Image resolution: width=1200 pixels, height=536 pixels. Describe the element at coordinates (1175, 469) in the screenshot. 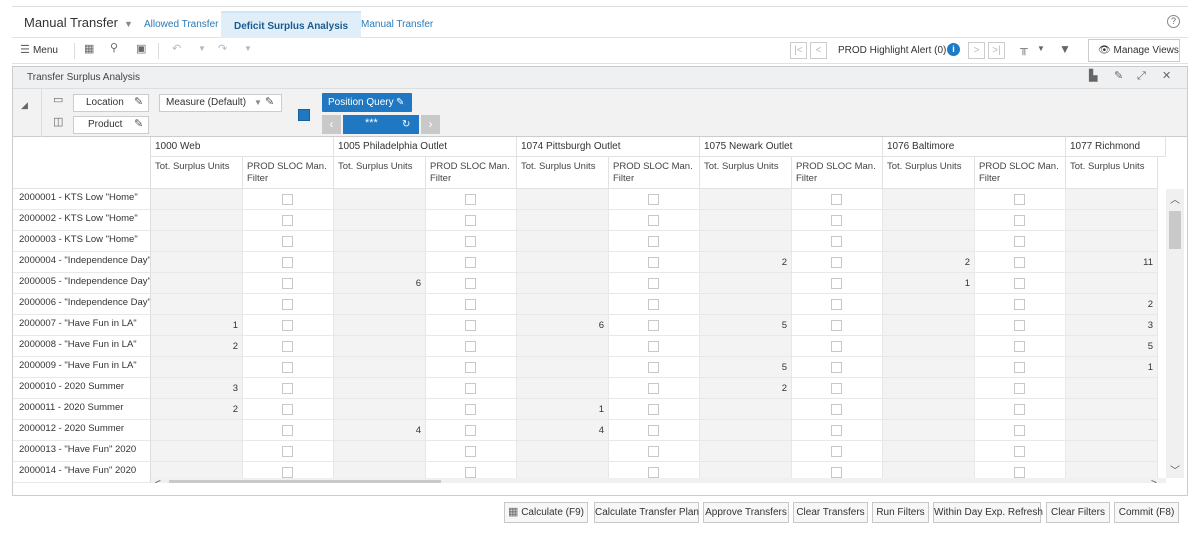

I see `scroll-down-icon: ﹀` at that location.